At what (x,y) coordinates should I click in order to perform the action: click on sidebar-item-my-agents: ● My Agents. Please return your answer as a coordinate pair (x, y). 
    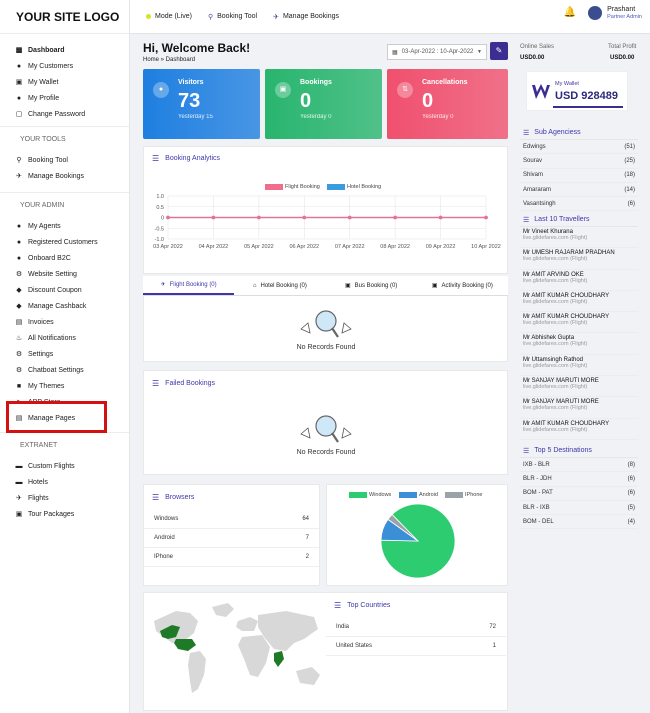
    Looking at the image, I should click on (64, 226).